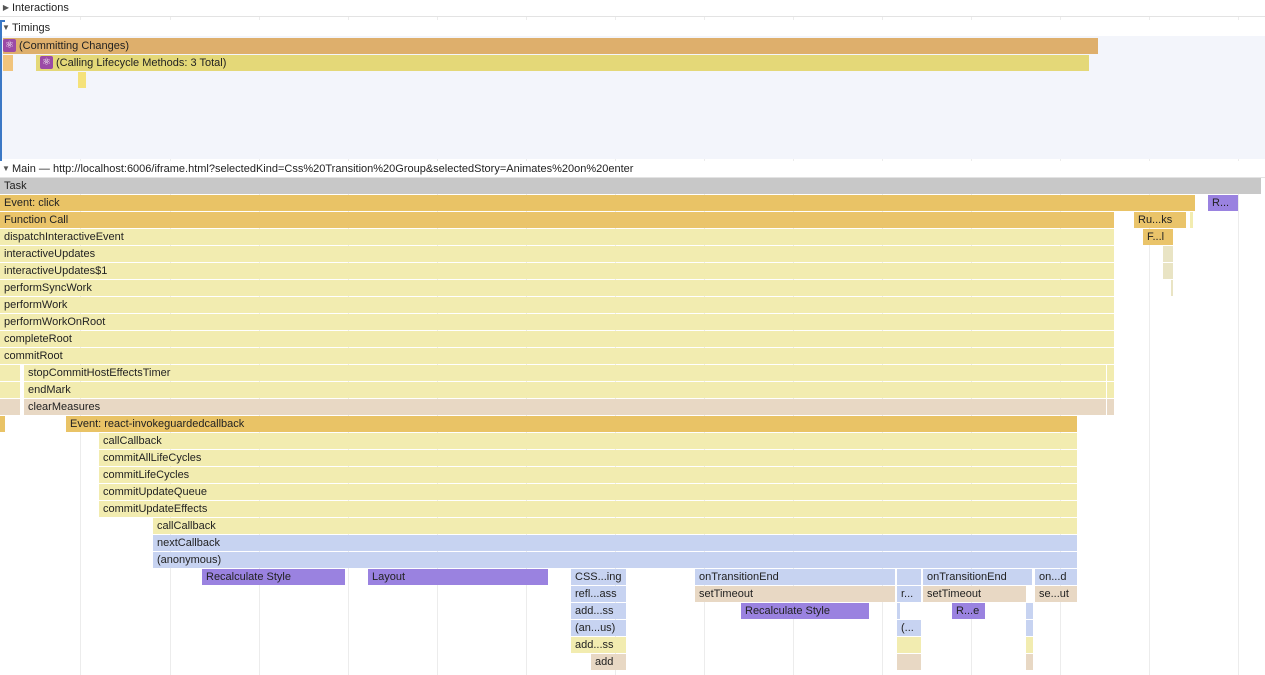 Image resolution: width=1265 pixels, height=675 pixels. I want to click on lifecycle-methods-bar: ⚛ (Calling Lifecycle Methods: 3 Total), so click(562, 63).